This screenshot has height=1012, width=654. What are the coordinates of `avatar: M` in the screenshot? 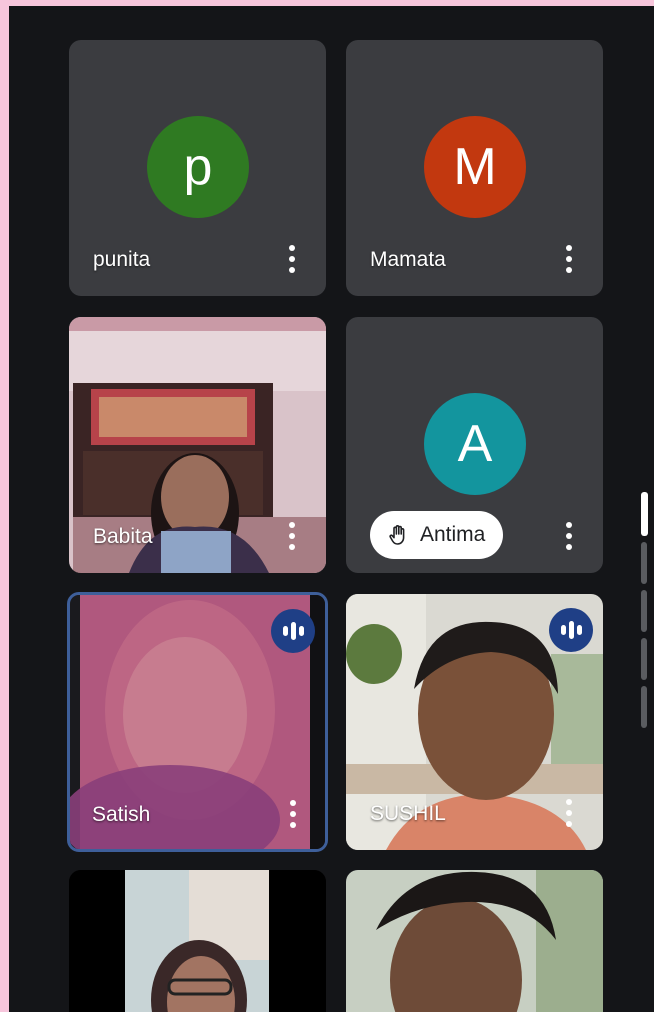 It's located at (475, 167).